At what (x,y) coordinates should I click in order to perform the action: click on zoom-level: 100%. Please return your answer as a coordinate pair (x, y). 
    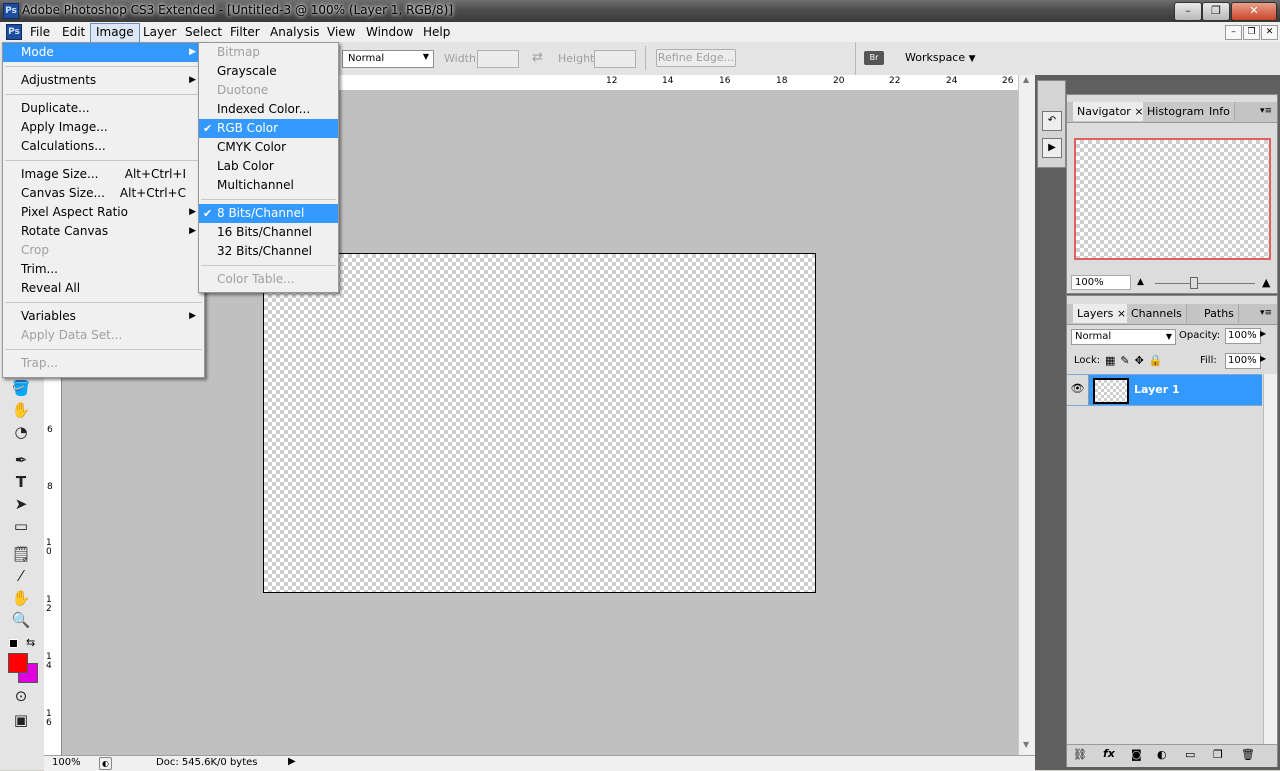
    Looking at the image, I should click on (66, 762).